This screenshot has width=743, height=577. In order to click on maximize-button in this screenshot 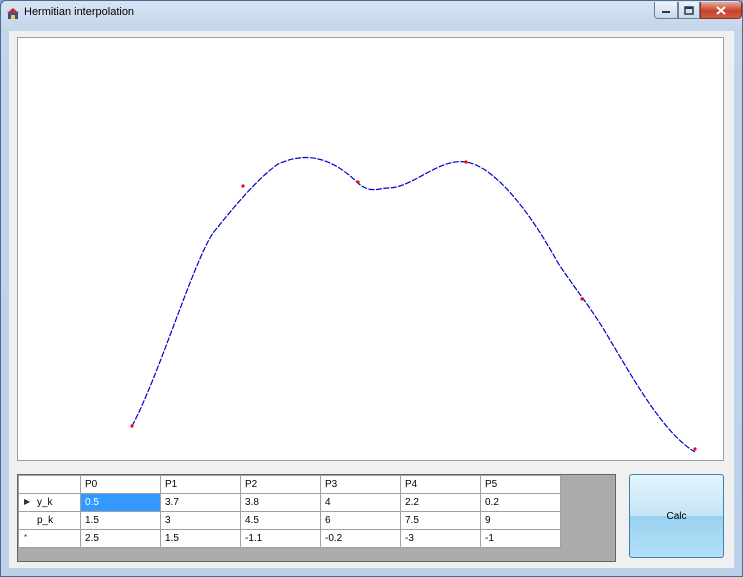, I will do `click(689, 10)`.